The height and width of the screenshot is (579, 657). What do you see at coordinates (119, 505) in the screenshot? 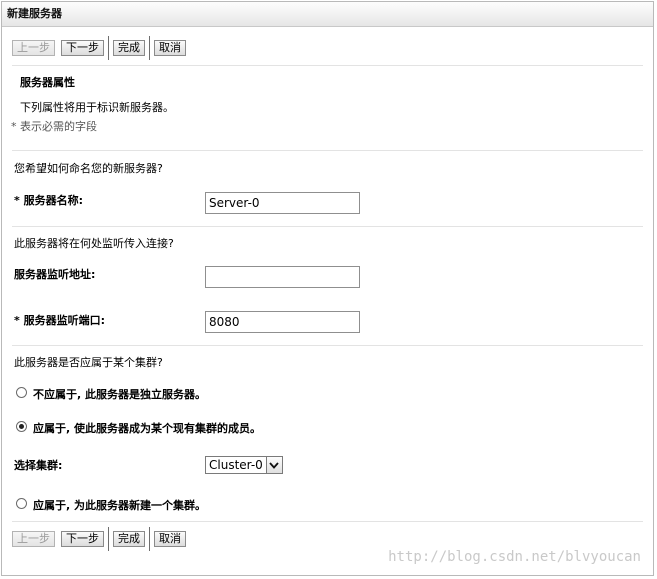
I see `new-cluster-option-label: 应属于, 为此服务器新建一个集群。` at bounding box center [119, 505].